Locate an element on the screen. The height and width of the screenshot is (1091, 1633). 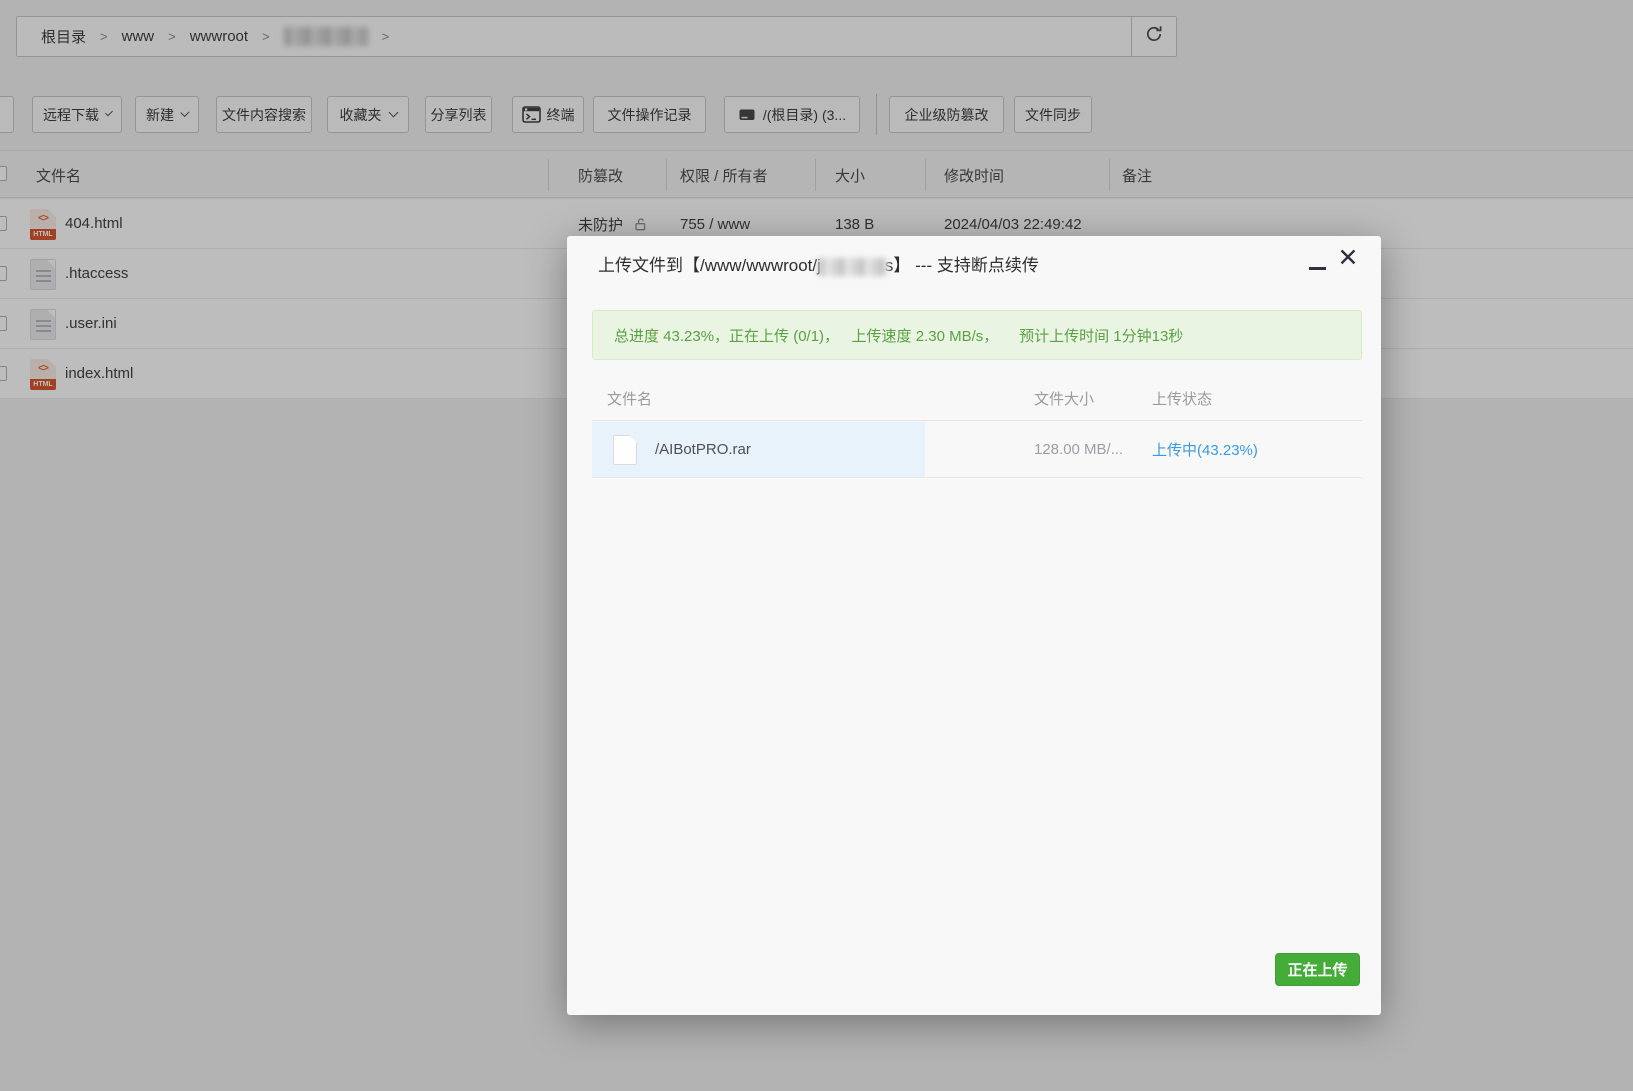
minimize-button is located at coordinates (1317, 261).